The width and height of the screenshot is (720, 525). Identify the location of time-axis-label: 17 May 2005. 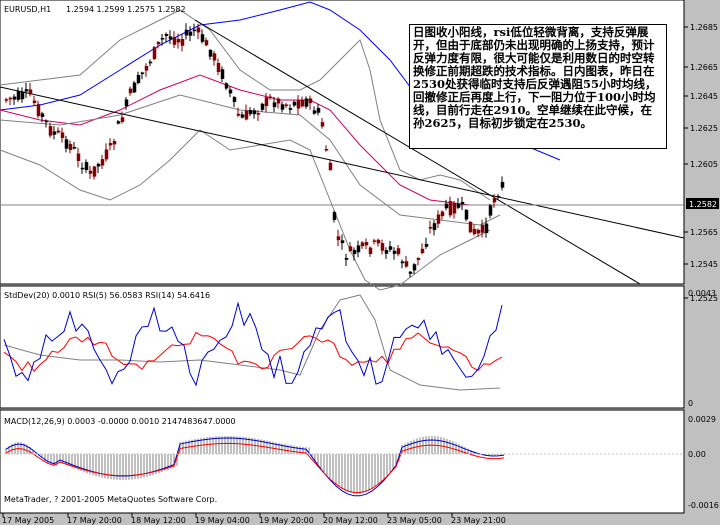
(28, 520).